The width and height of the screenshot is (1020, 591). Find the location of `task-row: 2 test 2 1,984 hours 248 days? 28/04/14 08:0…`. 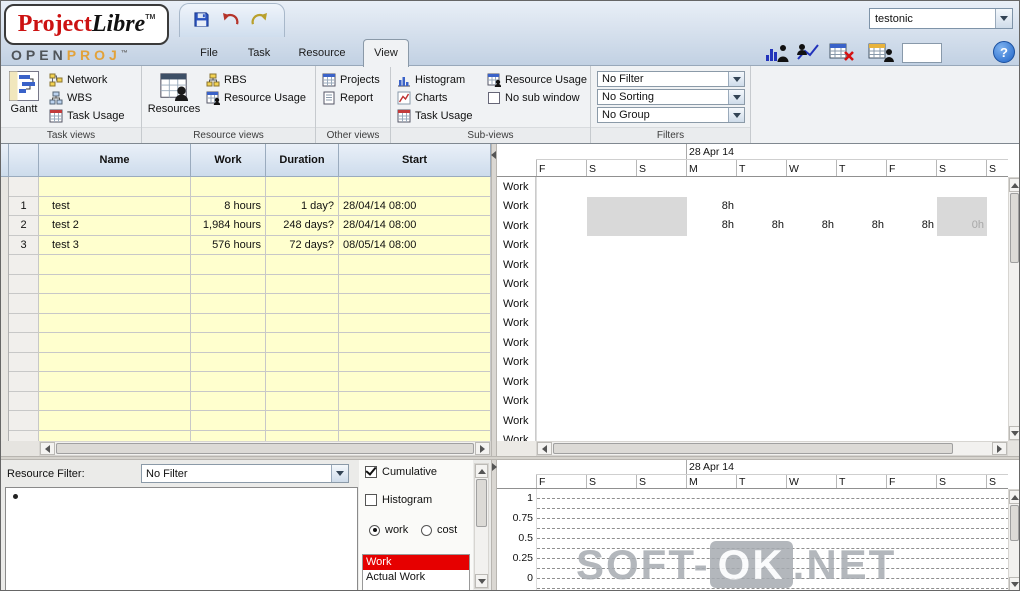

task-row: 2 test 2 1,984 hours 248 days? 28/04/14 08:0… is located at coordinates (250, 226).